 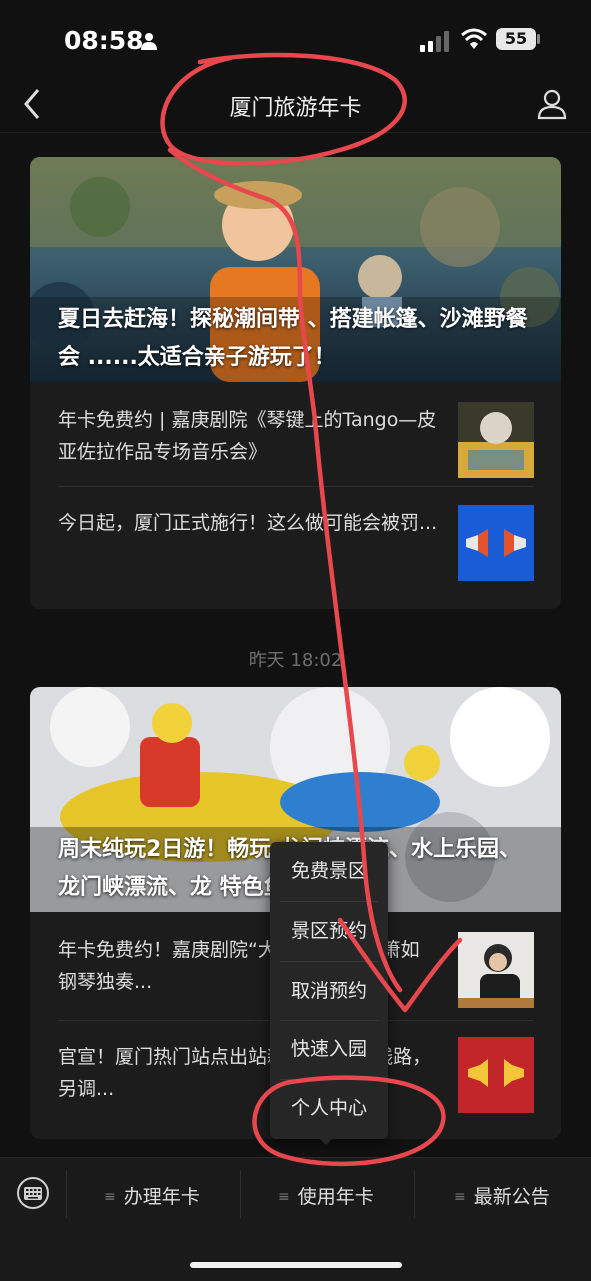 I want to click on menu-item-cancel-booking: 取消预约, so click(x=329, y=991).